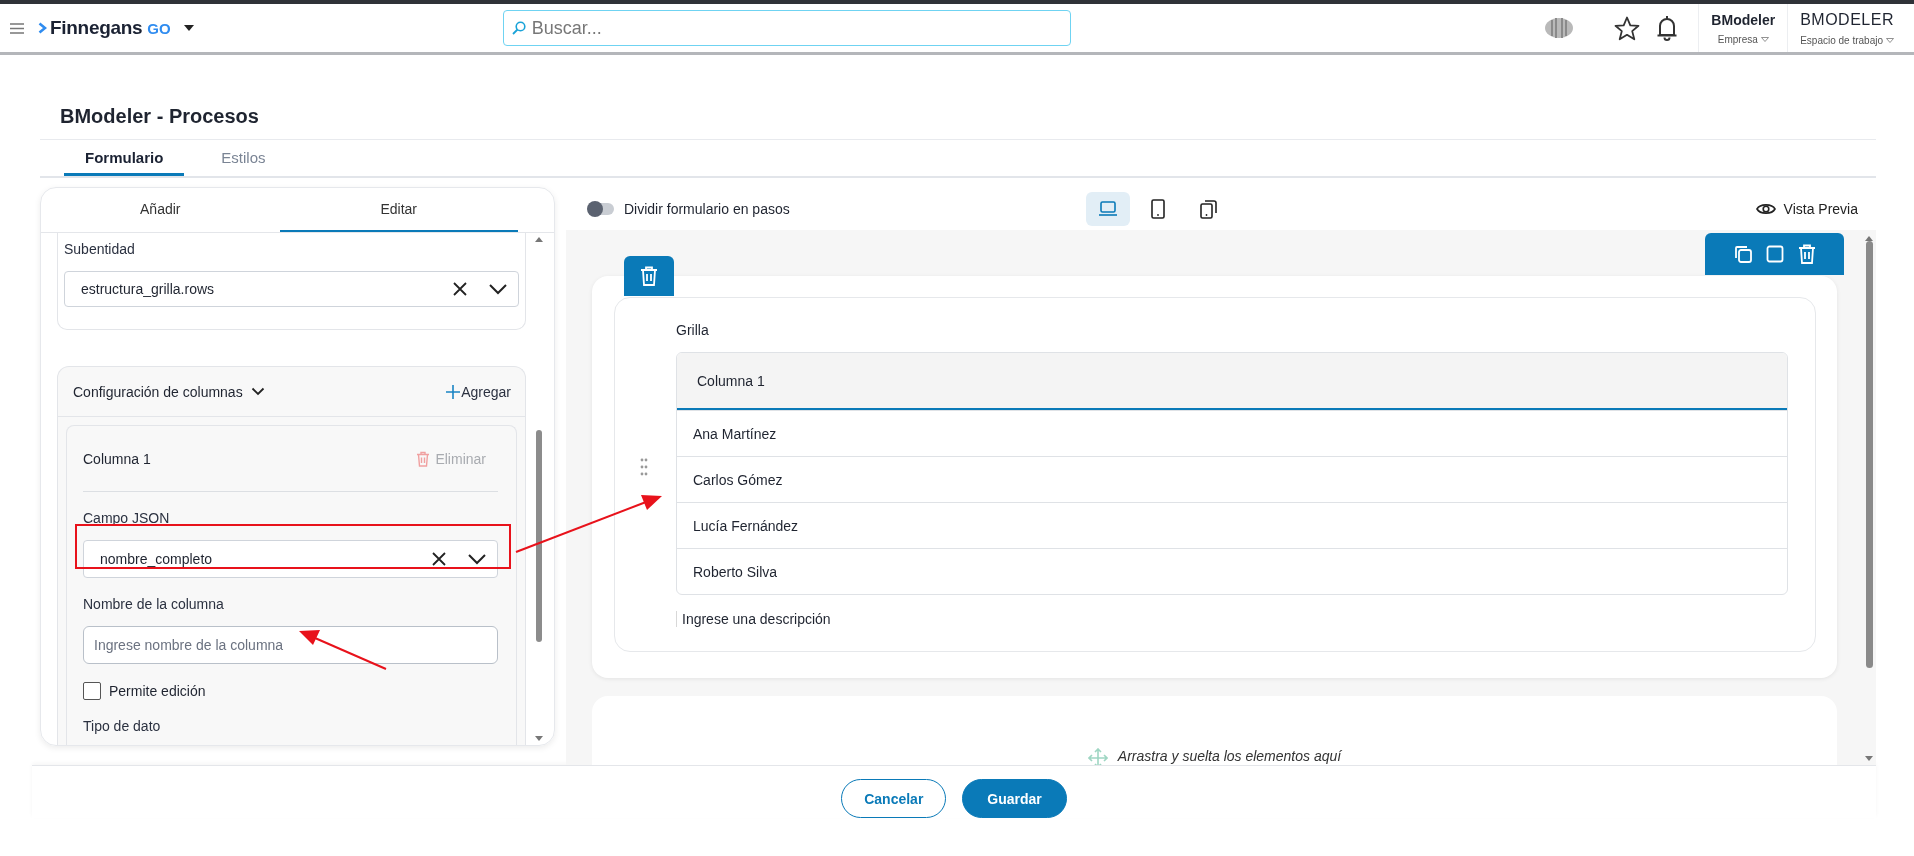 The height and width of the screenshot is (856, 1914). Describe the element at coordinates (1847, 19) in the screenshot. I see `workspace-name: BMODELER` at that location.